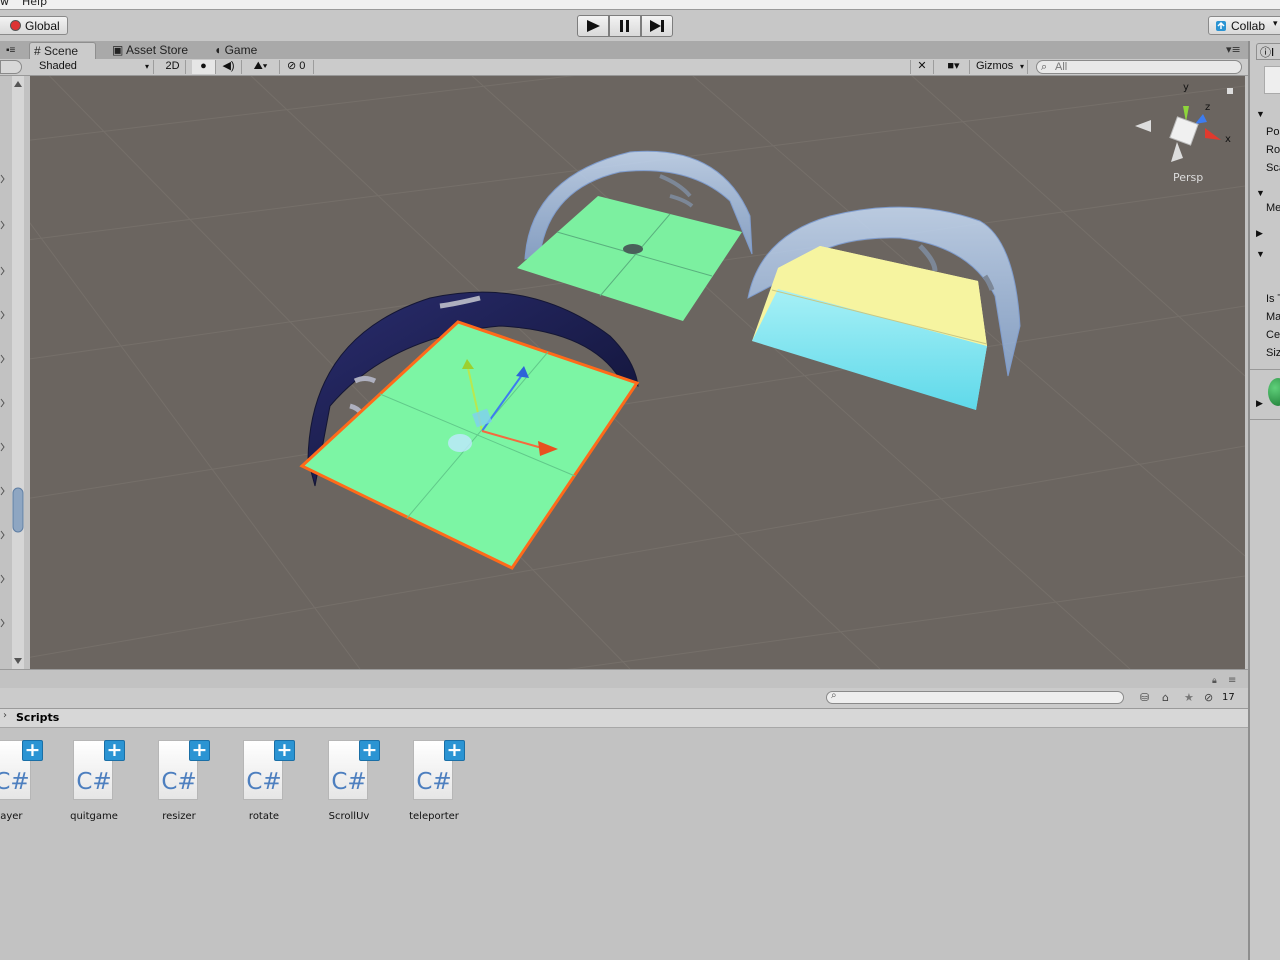 The image size is (1280, 960). Describe the element at coordinates (1273, 317) in the screenshot. I see `inspector-label-material: Ma` at that location.